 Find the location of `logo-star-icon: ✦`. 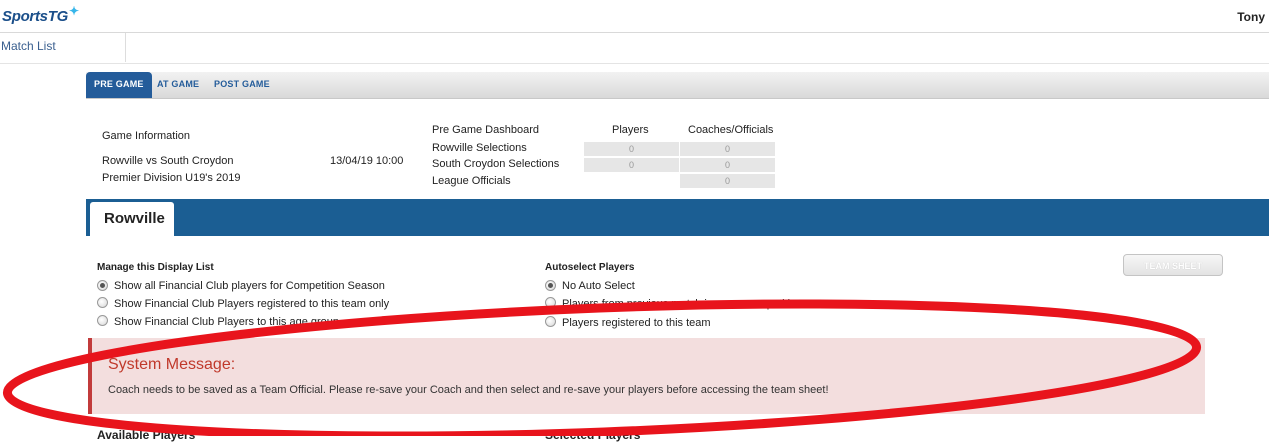

logo-star-icon: ✦ is located at coordinates (73, 11).